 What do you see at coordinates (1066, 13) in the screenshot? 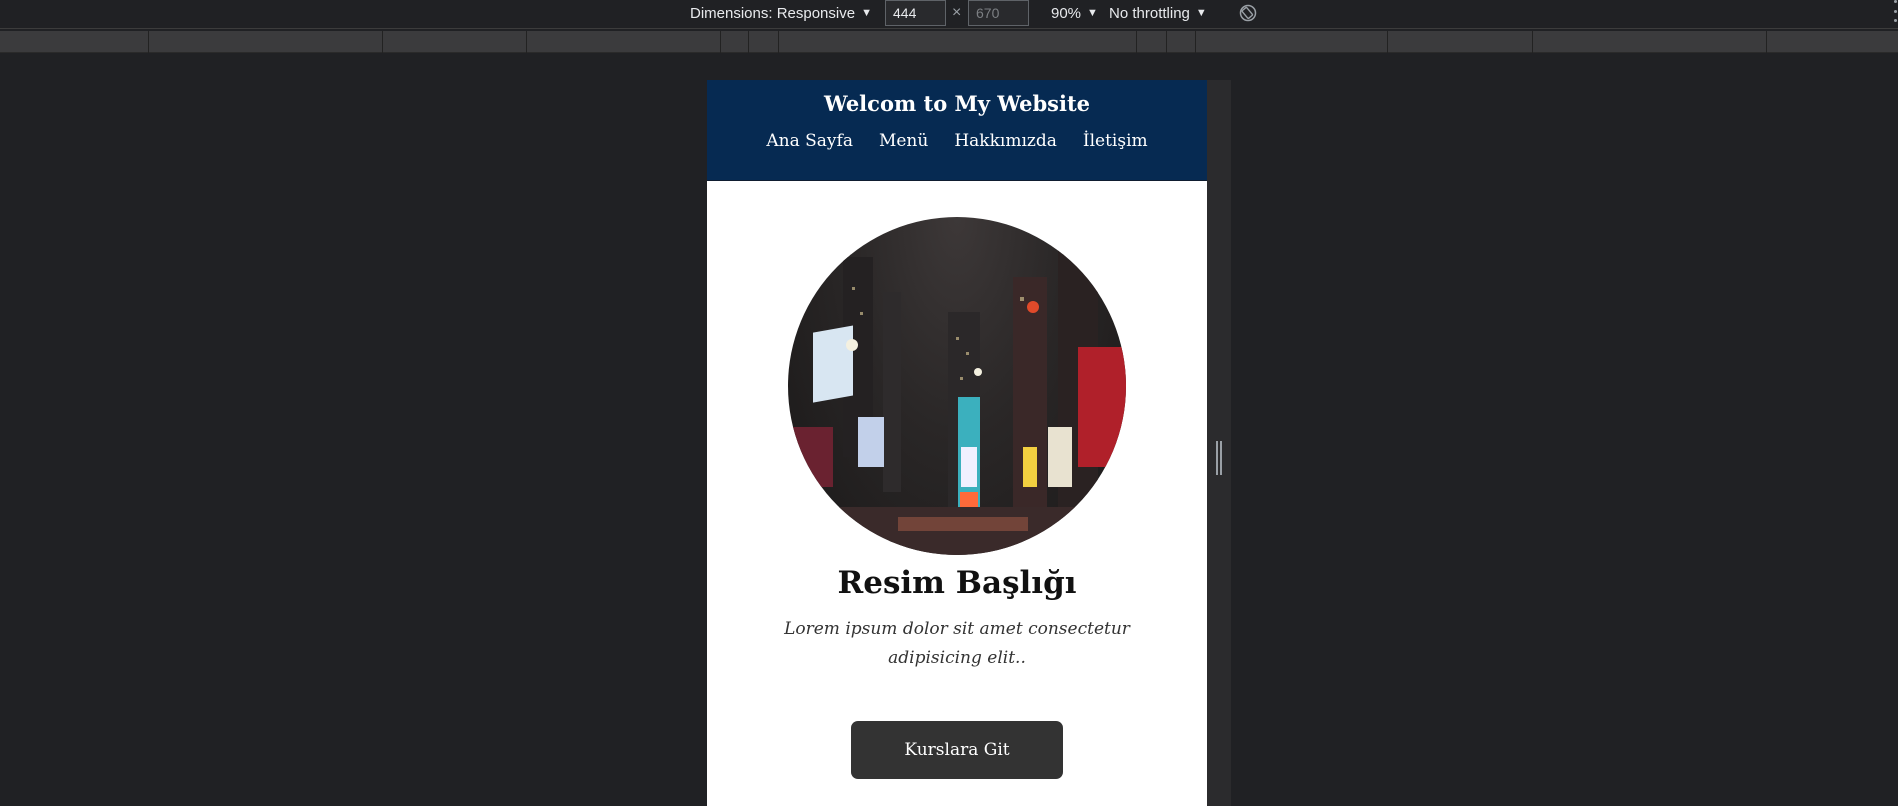
I see `zoom-label: 90%` at bounding box center [1066, 13].